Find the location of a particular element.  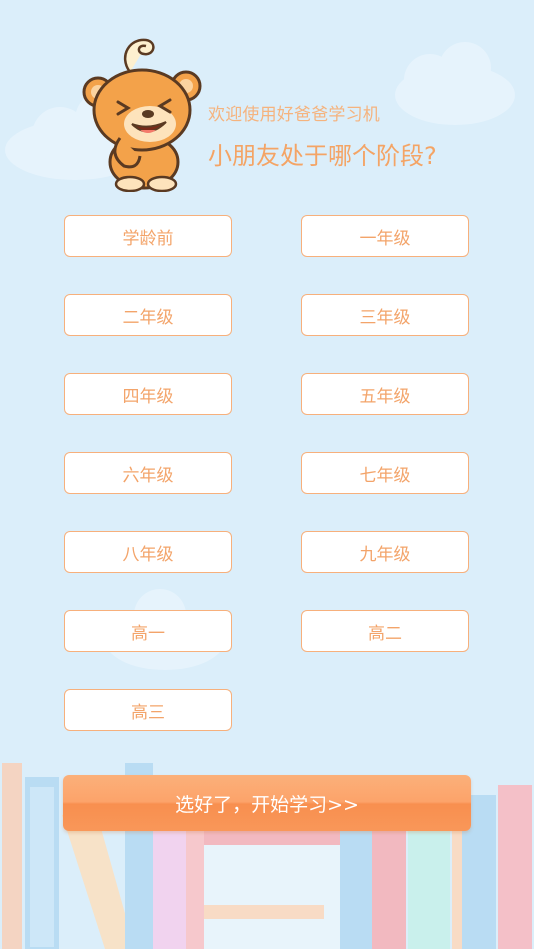

grade-button-high-2: 高二 is located at coordinates (385, 631).